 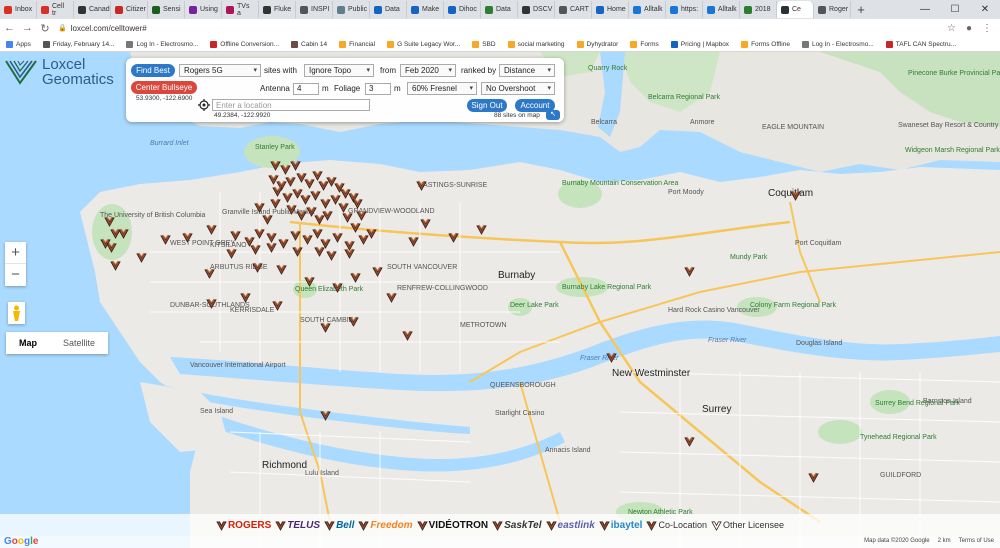 What do you see at coordinates (351, 9) in the screenshot?
I see `browser-tab: Public` at bounding box center [351, 9].